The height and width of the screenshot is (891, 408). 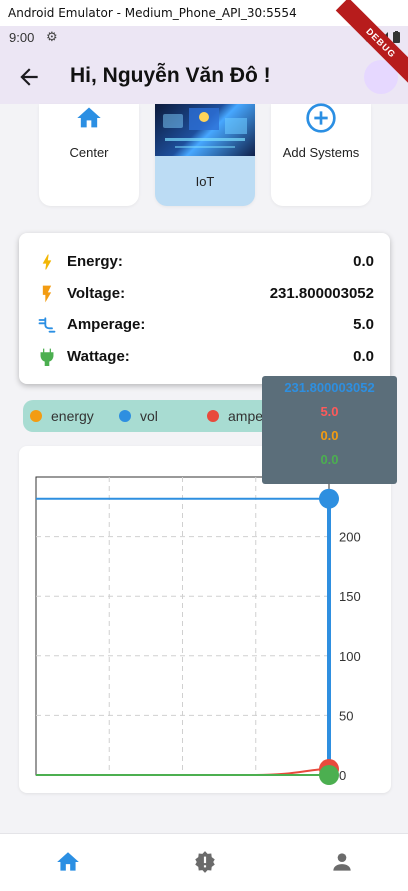 What do you see at coordinates (204, 262) in the screenshot?
I see `metric-row-energy: Energy: 0.0` at bounding box center [204, 262].